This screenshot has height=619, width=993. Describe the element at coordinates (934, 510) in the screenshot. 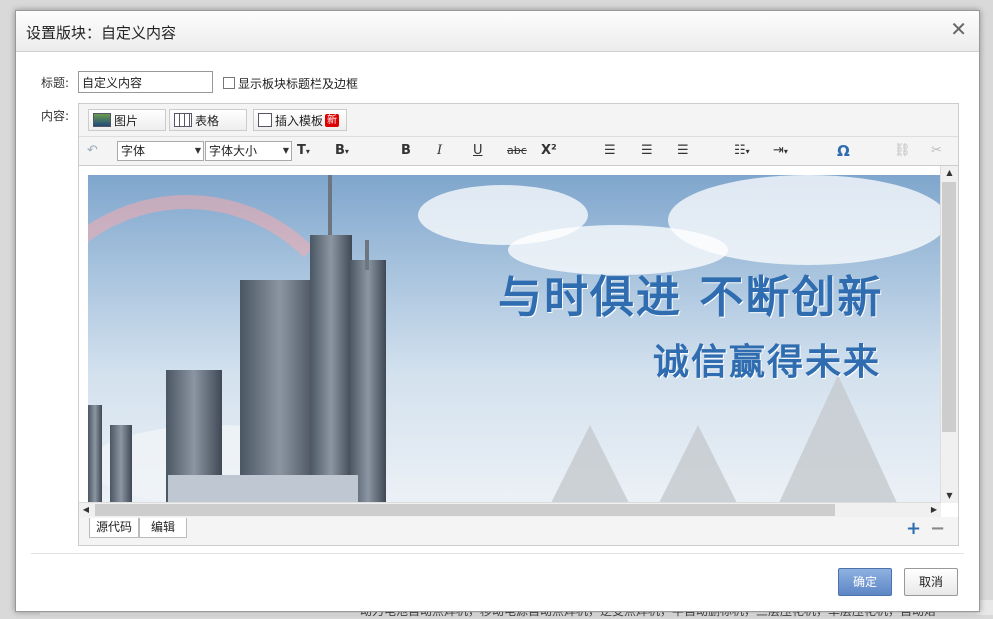

I see `scroll-right-icon: ▶` at that location.